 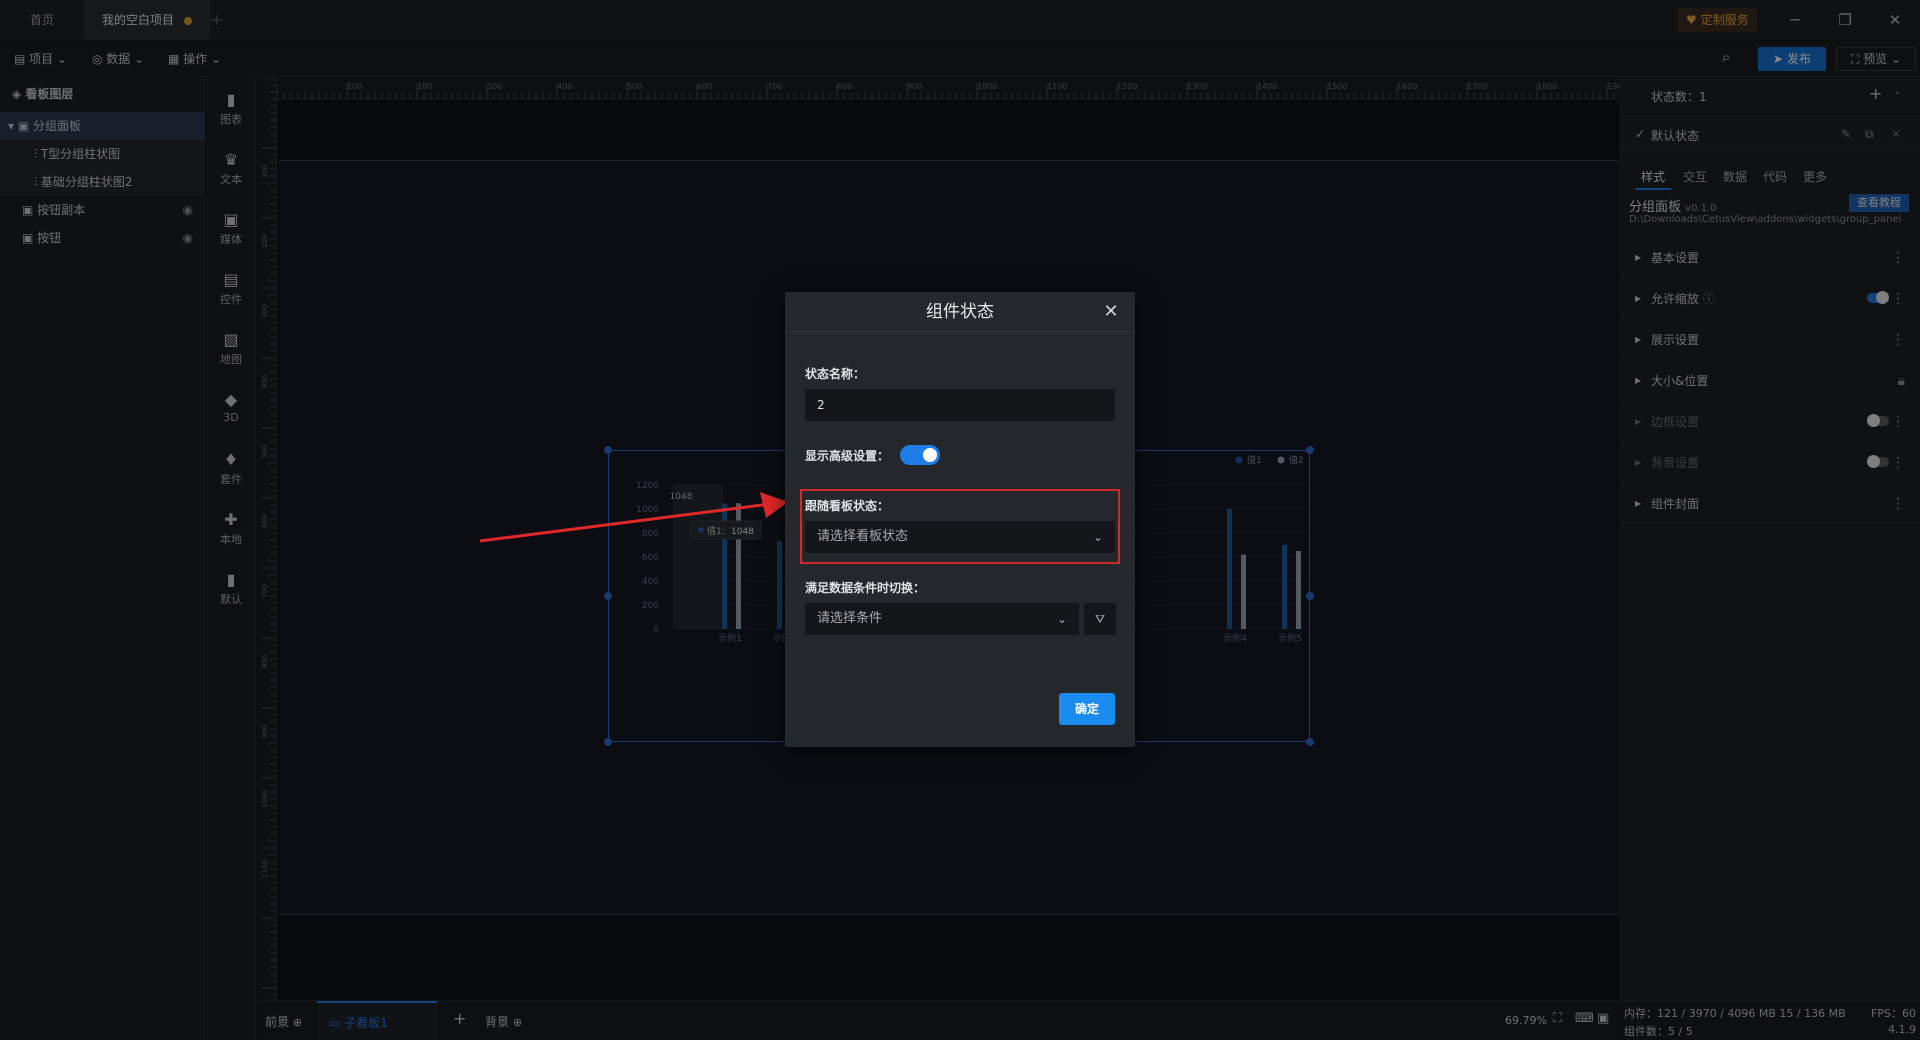 I want to click on condition-select: 请选择条件 ⌄, so click(x=942, y=619).